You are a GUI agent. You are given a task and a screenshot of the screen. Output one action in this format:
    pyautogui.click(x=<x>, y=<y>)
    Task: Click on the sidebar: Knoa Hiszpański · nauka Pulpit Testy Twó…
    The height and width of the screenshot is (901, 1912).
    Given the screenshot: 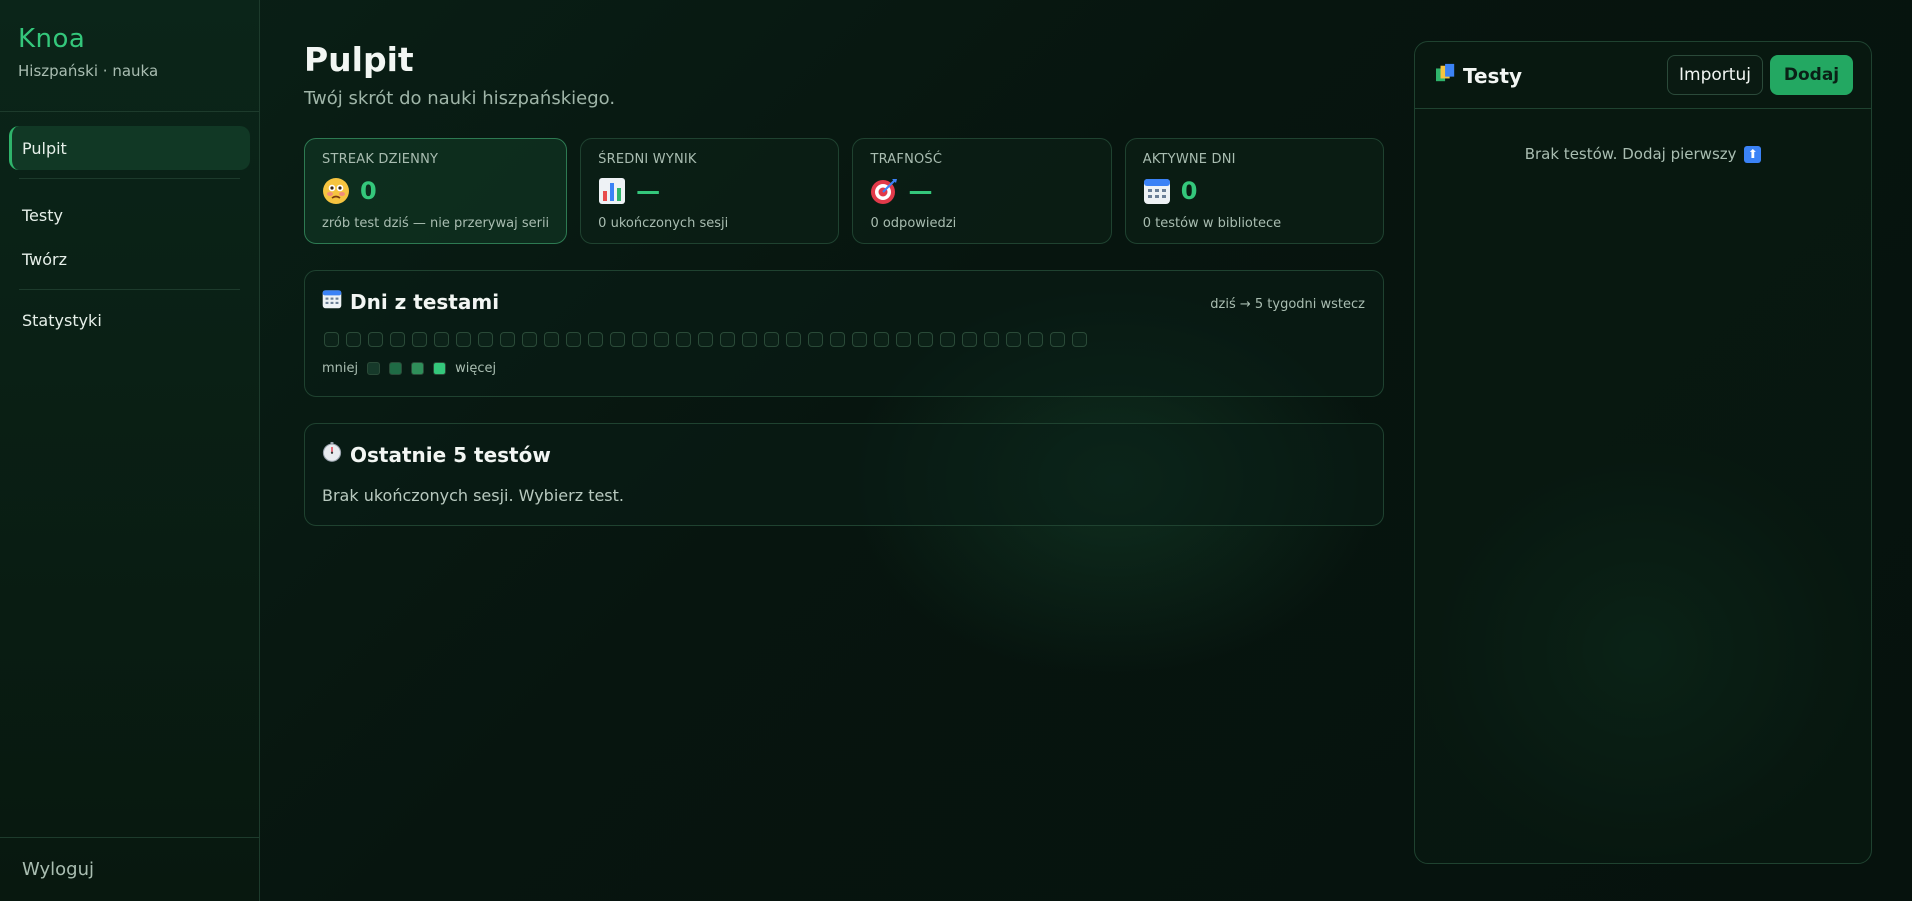 What is the action you would take?
    pyautogui.click(x=130, y=450)
    